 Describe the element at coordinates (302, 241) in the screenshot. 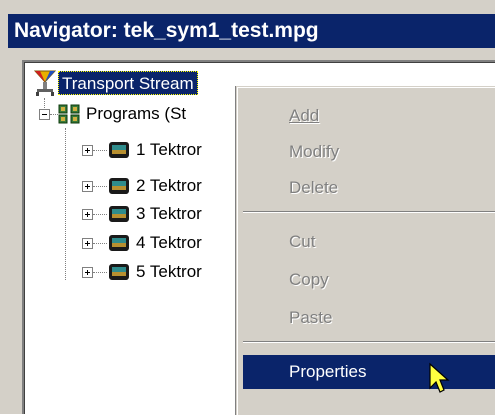

I see `menu-item-label: Cut` at that location.